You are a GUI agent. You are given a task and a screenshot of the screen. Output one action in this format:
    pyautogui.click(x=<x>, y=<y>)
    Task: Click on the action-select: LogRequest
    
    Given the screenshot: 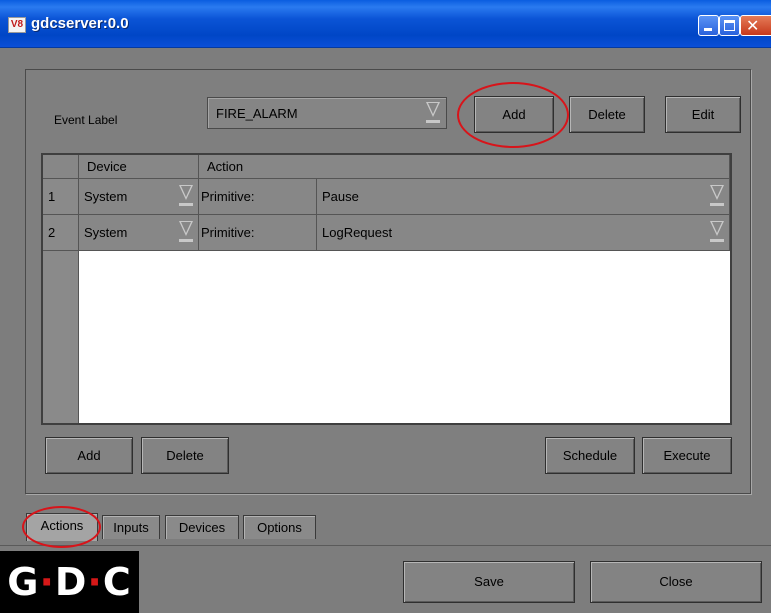 What is the action you would take?
    pyautogui.click(x=523, y=233)
    